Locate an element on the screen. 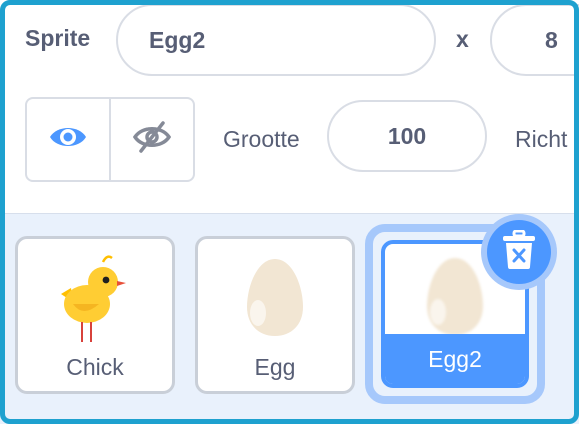 The image size is (579, 424). delete-button-inner is located at coordinates (519, 252).